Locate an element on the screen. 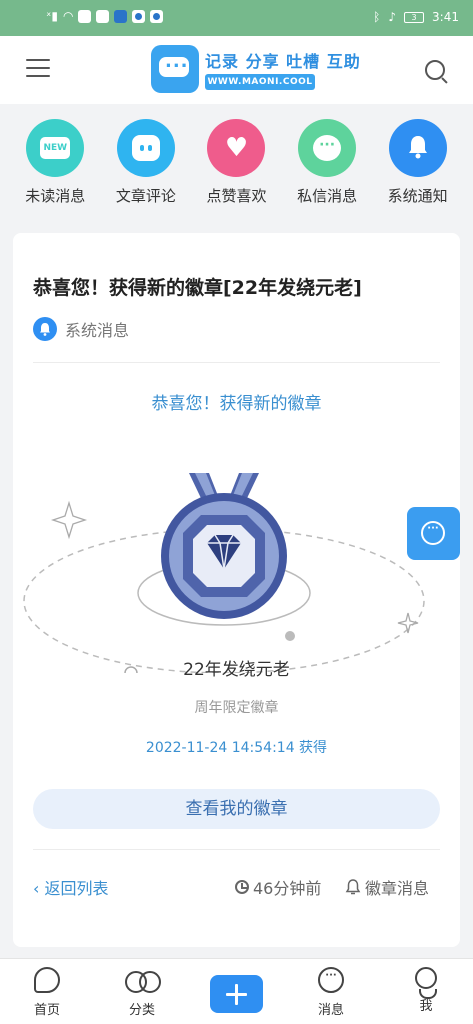  orbit-dot is located at coordinates (290, 636).